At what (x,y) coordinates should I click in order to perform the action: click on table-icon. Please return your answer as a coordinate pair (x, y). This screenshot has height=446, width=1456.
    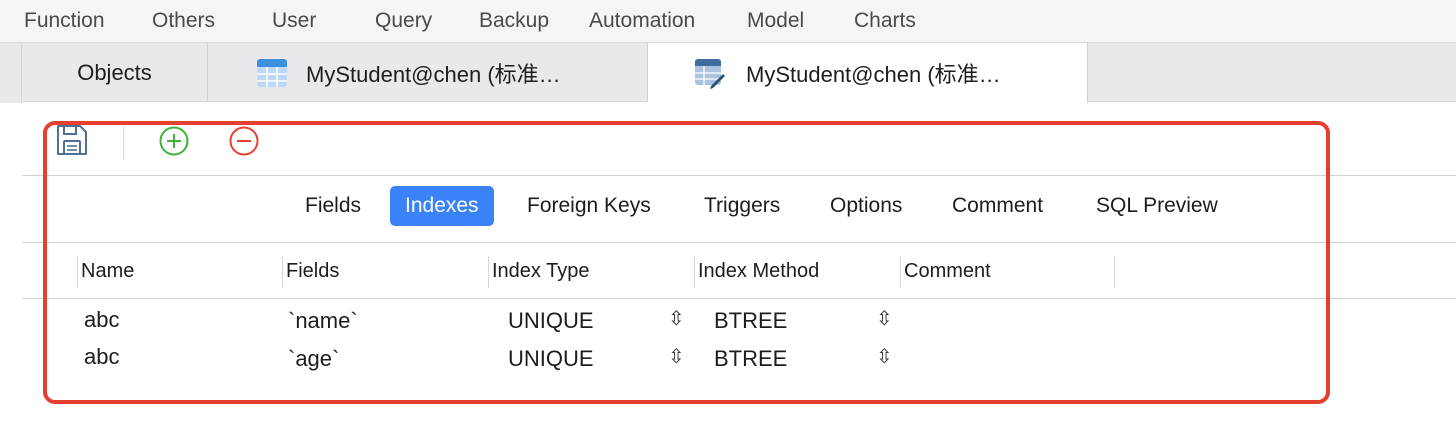
    Looking at the image, I should click on (272, 73).